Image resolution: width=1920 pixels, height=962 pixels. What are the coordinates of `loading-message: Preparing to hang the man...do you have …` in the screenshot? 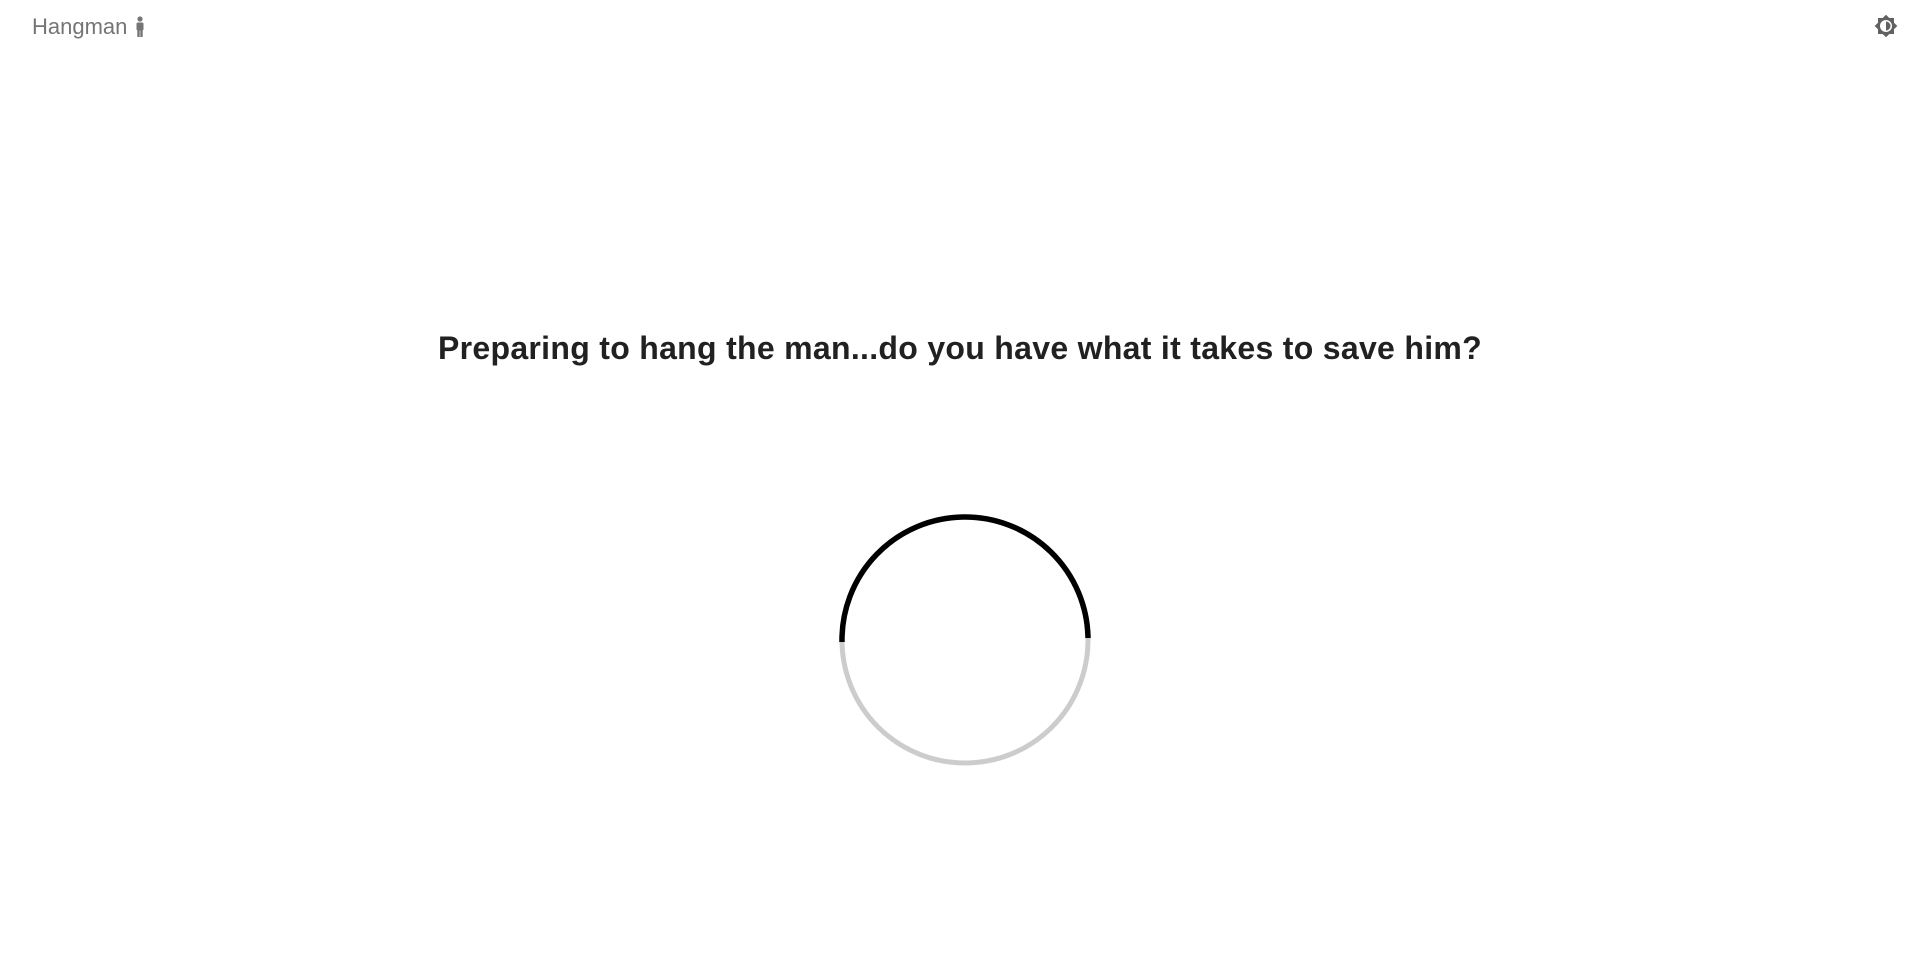 It's located at (959, 348).